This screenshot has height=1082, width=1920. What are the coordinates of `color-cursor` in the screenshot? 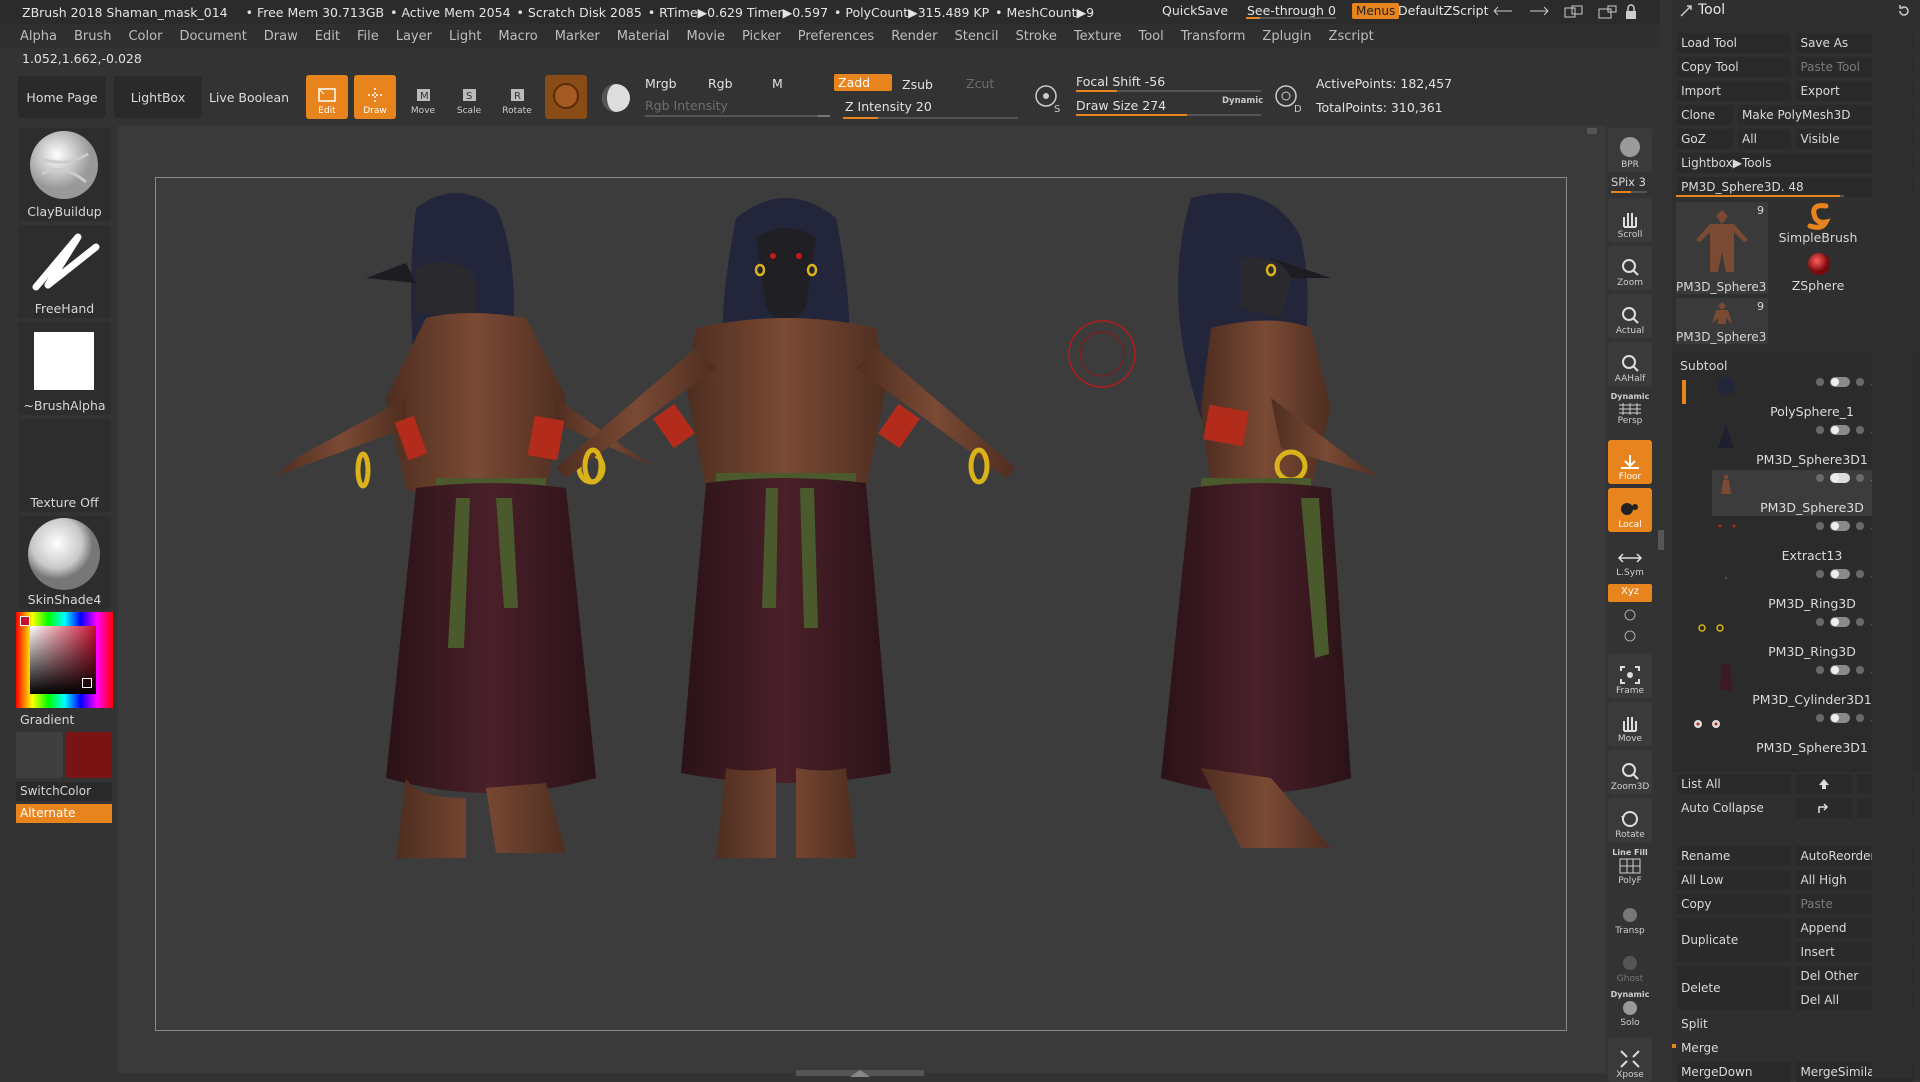 It's located at (87, 683).